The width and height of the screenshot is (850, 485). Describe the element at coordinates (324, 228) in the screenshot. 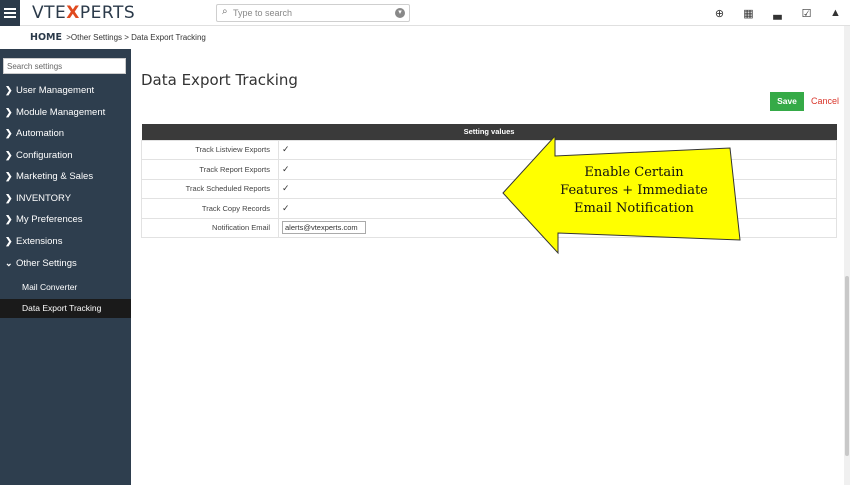

I see `notification-email-input` at that location.